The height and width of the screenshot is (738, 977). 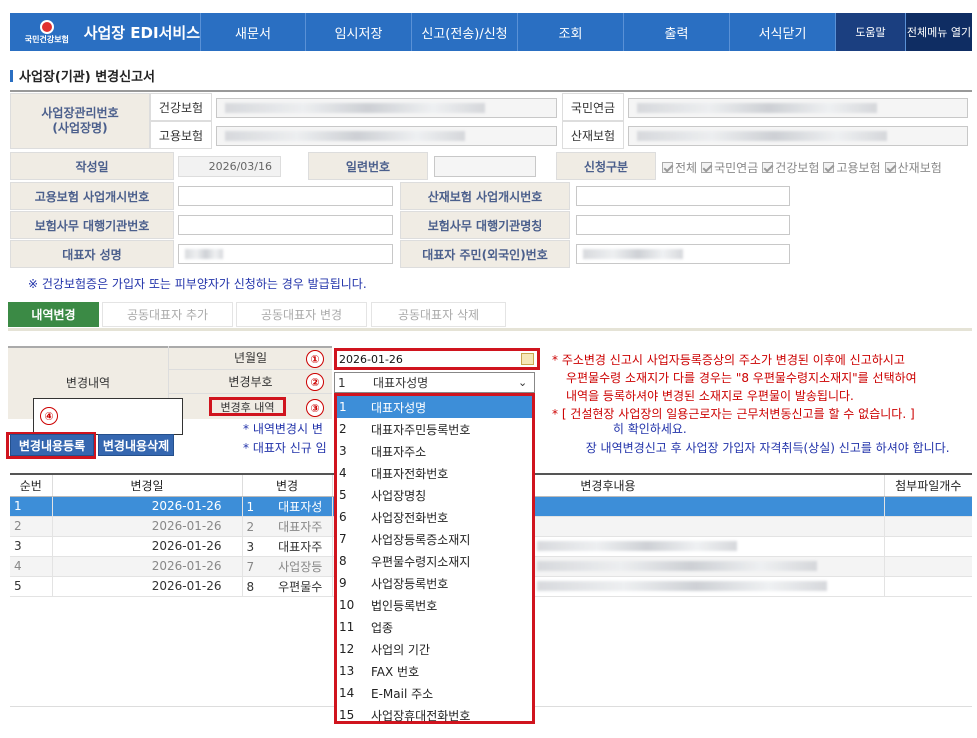 I want to click on dropdown-option: 11 업종, so click(x=434, y=627).